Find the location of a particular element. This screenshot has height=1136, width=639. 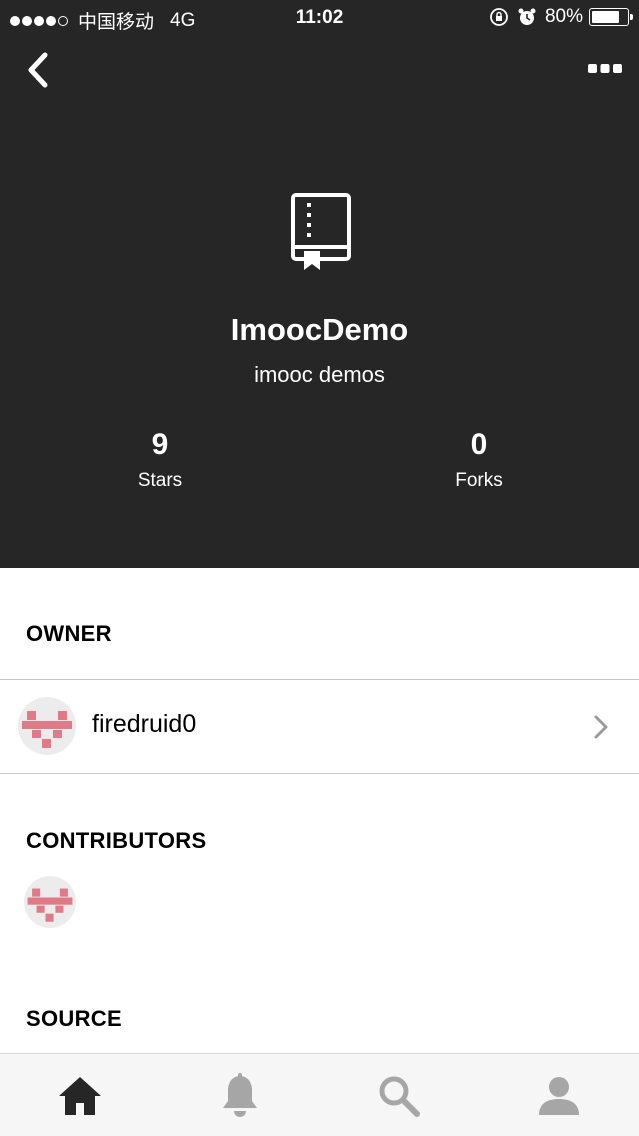

battery-percent: 80% is located at coordinates (563, 16).